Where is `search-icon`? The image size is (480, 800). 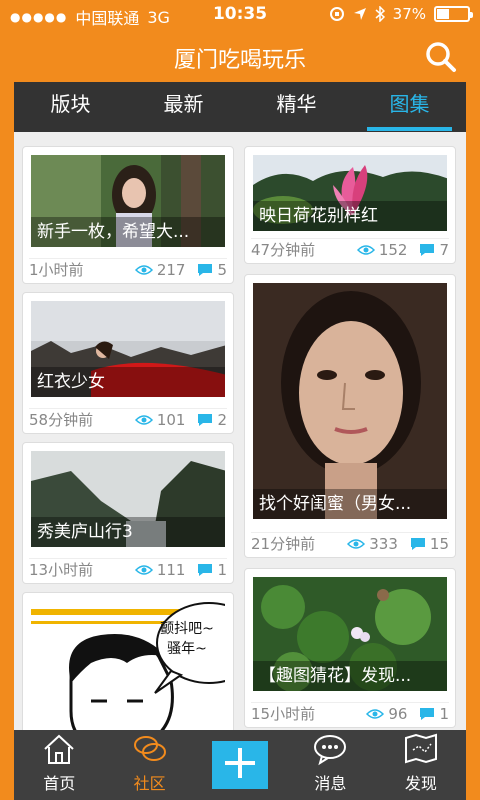 search-icon is located at coordinates (441, 57).